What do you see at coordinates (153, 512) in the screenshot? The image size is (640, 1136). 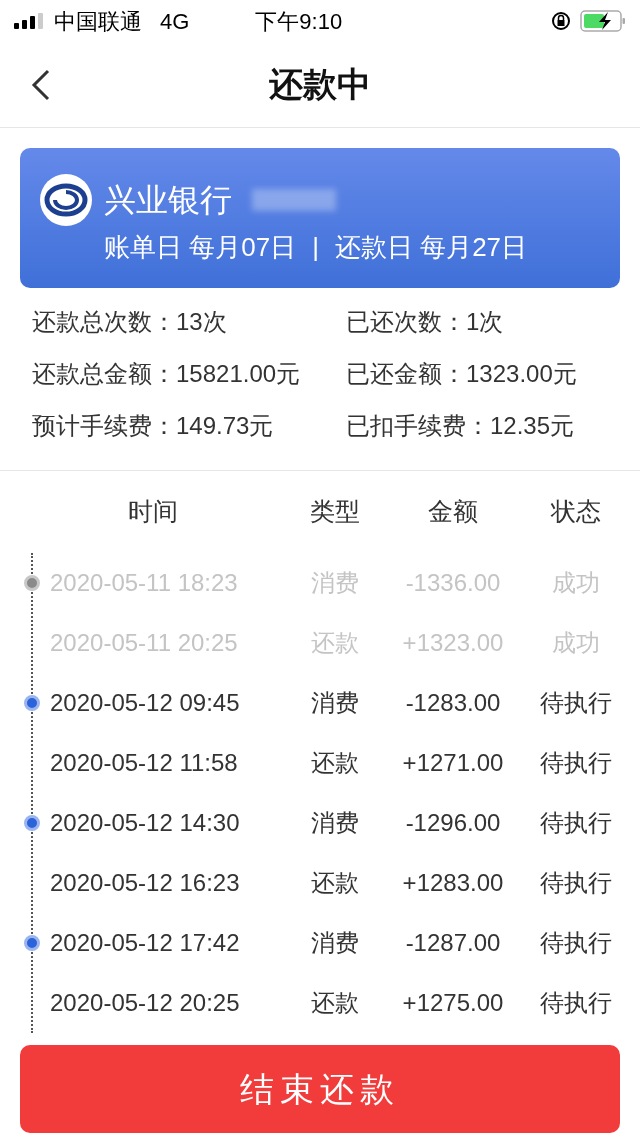 I see `column-header: 时间` at bounding box center [153, 512].